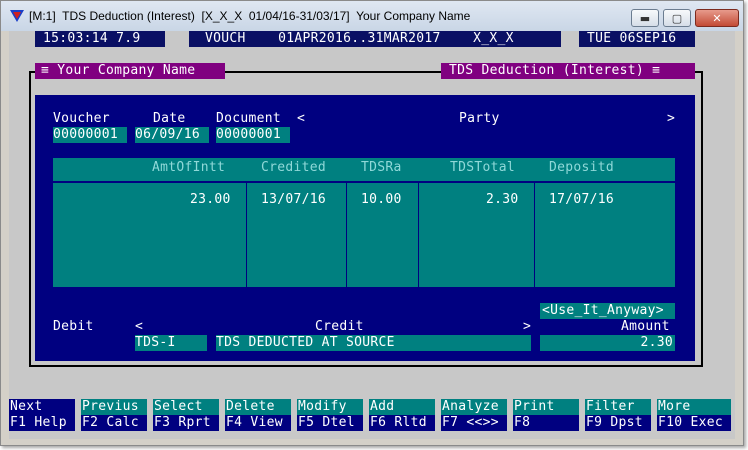 Image resolution: width=748 pixels, height=450 pixels. Describe the element at coordinates (402, 407) in the screenshot. I see `fkey-label: Add` at that location.